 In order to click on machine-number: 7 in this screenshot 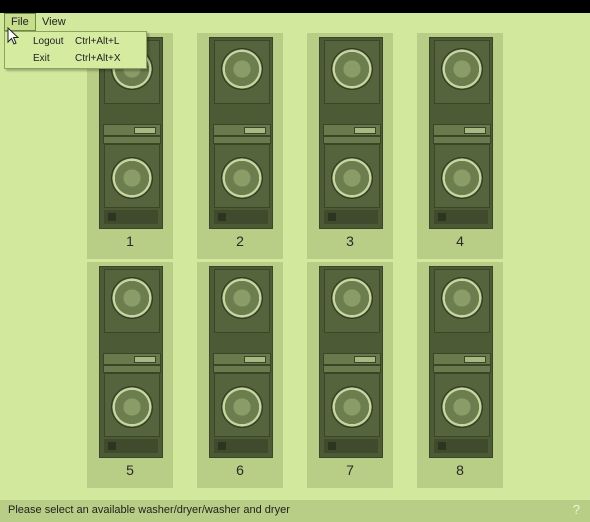, I will do `click(350, 470)`.